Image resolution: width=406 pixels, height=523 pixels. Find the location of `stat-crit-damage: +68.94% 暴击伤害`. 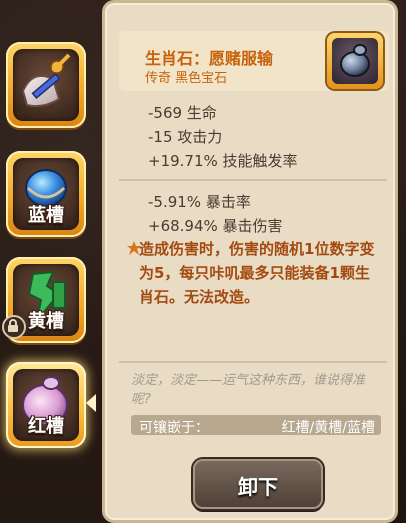

stat-crit-damage: +68.94% 暴击伤害 is located at coordinates (215, 226).